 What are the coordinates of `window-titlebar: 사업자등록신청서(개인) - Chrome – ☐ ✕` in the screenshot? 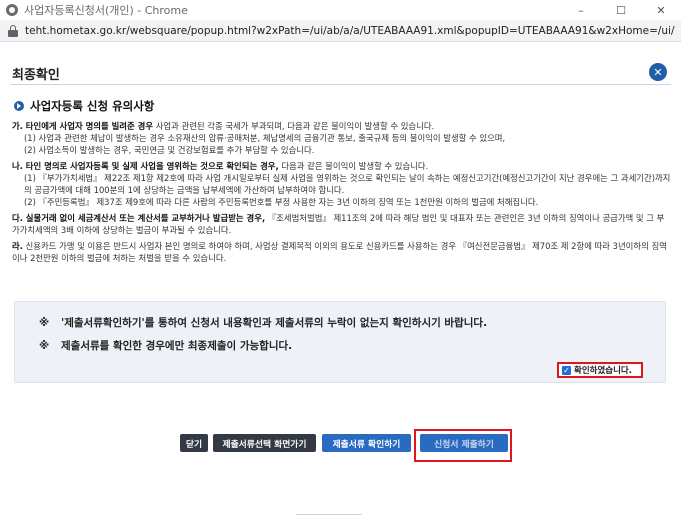 It's located at (340, 10).